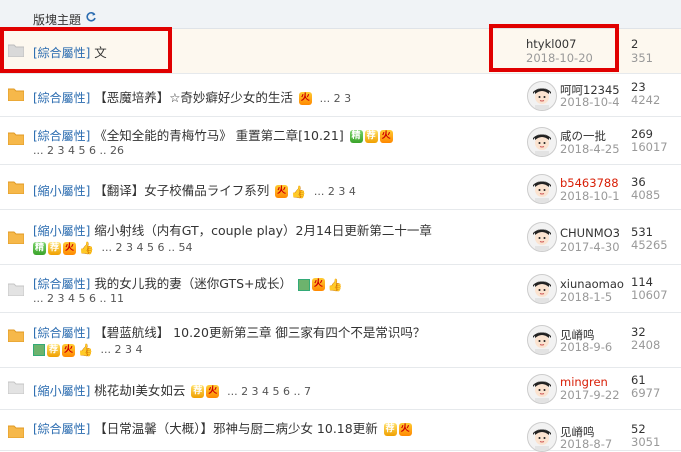 The width and height of the screenshot is (681, 452). What do you see at coordinates (586, 297) in the screenshot?
I see `thread-date: 2018-1-5` at bounding box center [586, 297].